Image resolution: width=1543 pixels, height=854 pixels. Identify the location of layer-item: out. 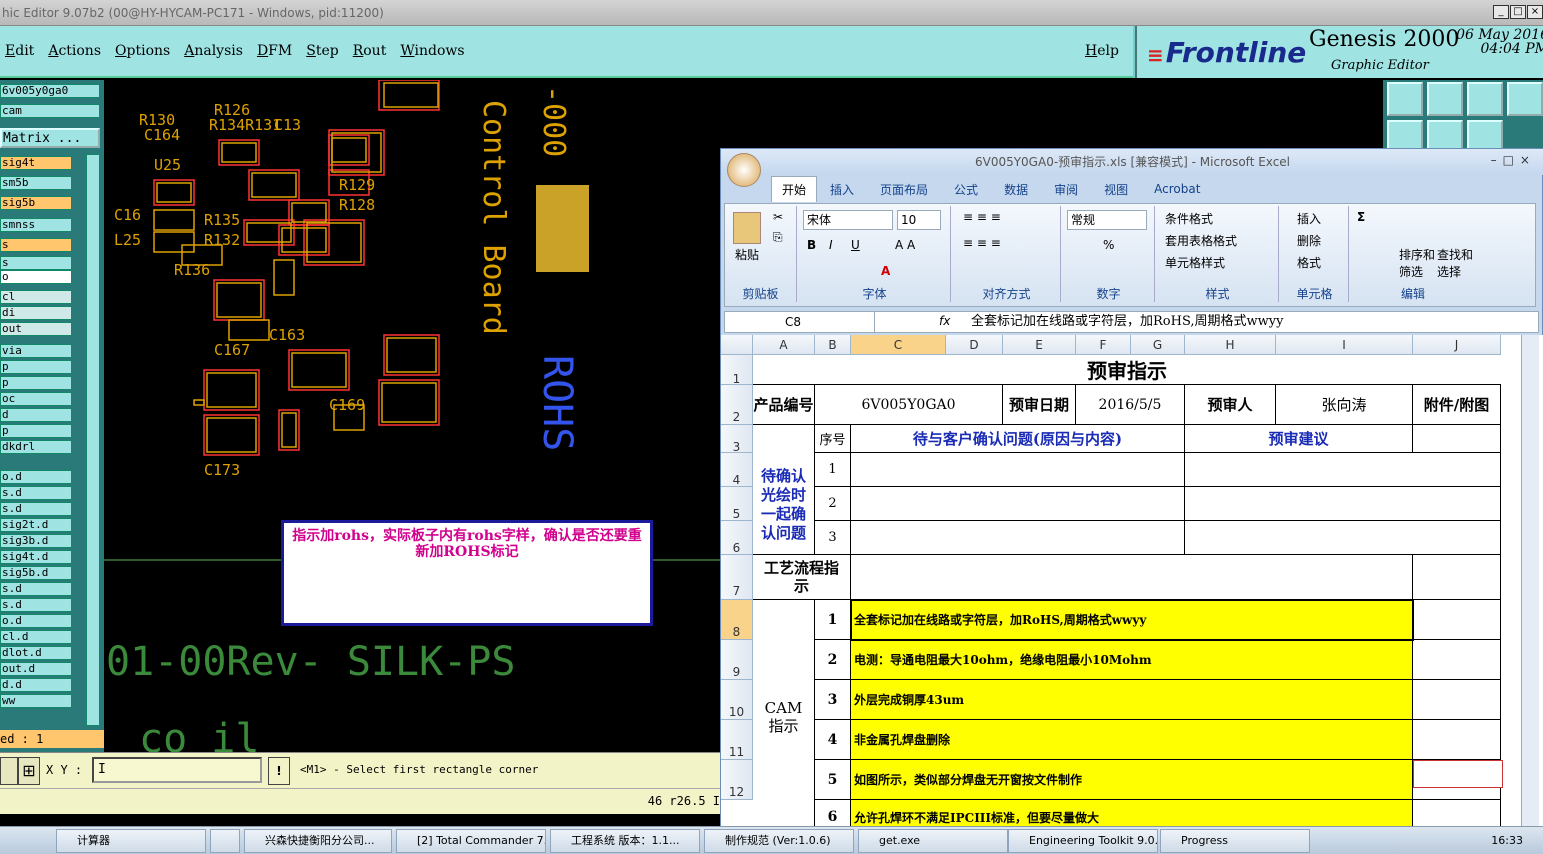
(36, 329).